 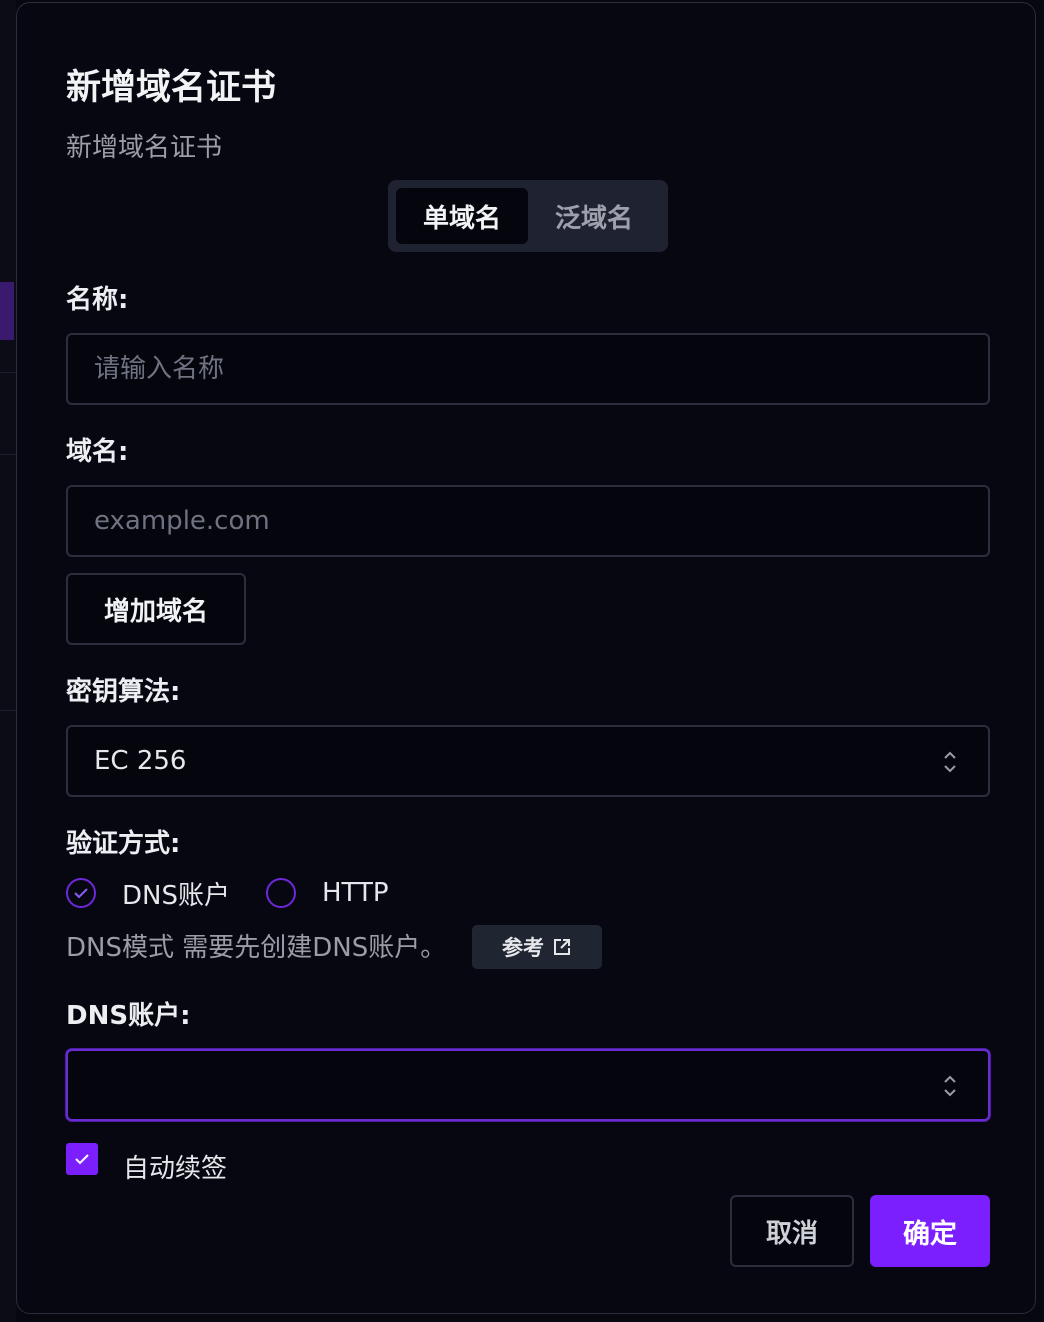 I want to click on domain-input, so click(x=524, y=521).